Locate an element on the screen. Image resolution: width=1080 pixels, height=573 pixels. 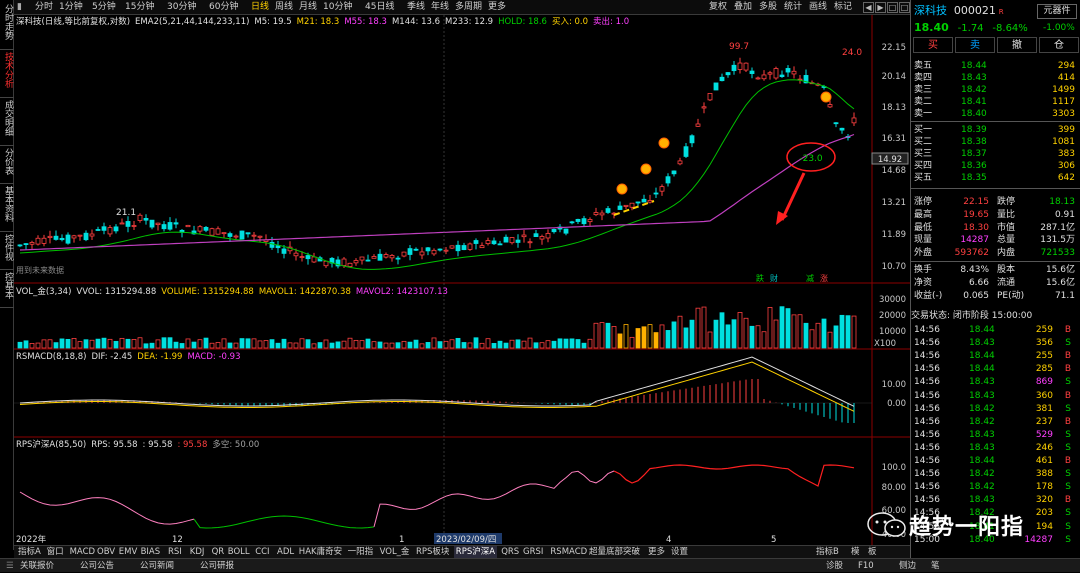
period-tab: 45日线 is located at coordinates (379, 7).